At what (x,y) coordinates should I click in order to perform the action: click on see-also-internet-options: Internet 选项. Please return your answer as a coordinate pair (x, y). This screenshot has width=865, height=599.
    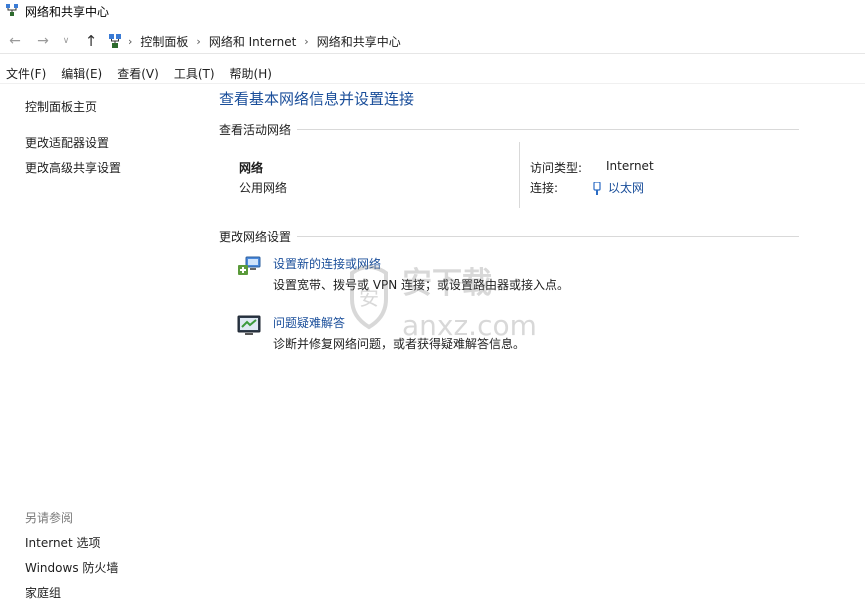
    Looking at the image, I should click on (62, 542).